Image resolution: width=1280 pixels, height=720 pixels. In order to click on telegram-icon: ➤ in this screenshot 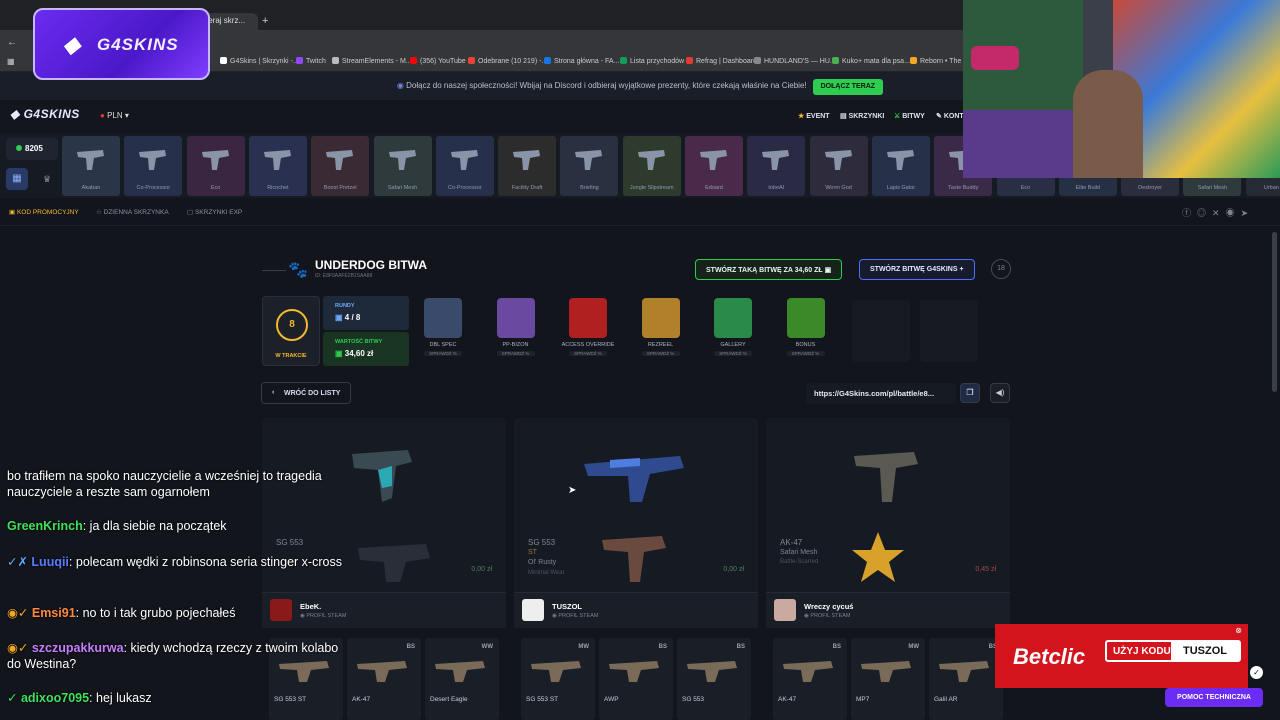, I will do `click(1248, 213)`.